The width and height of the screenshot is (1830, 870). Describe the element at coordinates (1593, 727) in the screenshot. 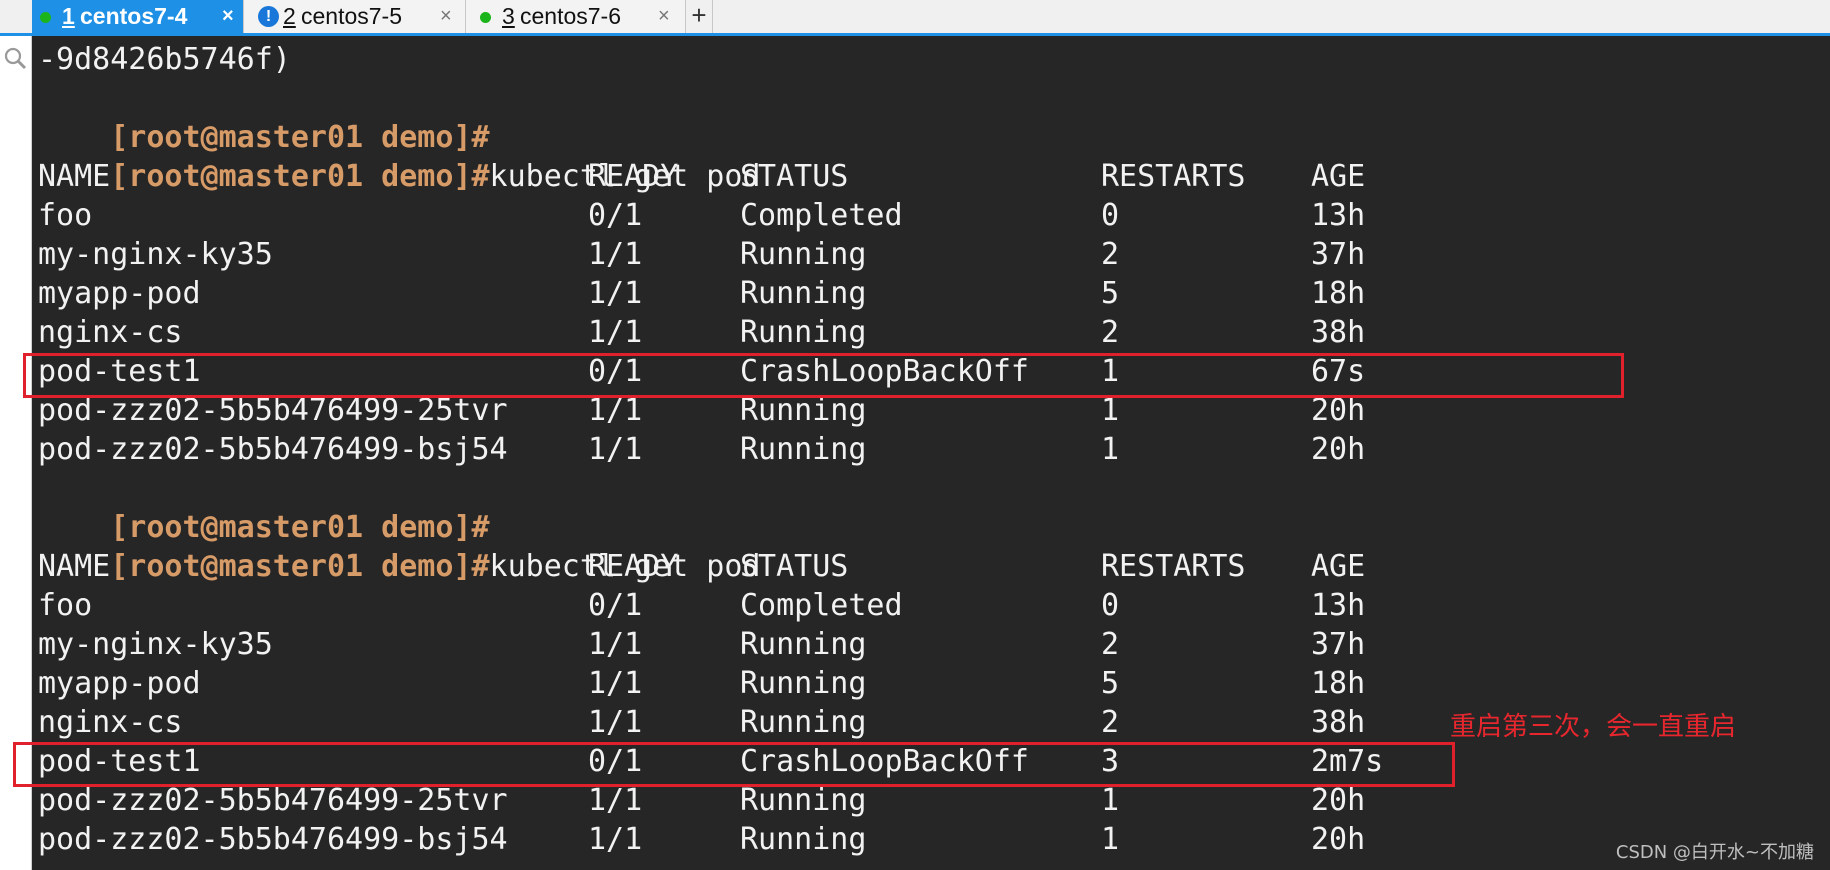

I see `annotation-text: 重启第三次，会一直重启` at that location.